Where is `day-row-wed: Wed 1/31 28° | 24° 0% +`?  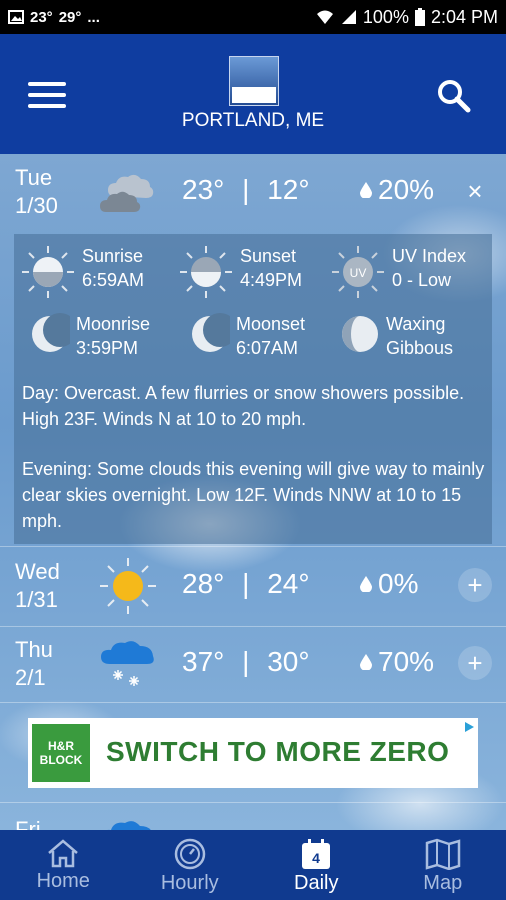
day-row-wed: Wed 1/31 28° | 24° 0% + is located at coordinates (253, 587).